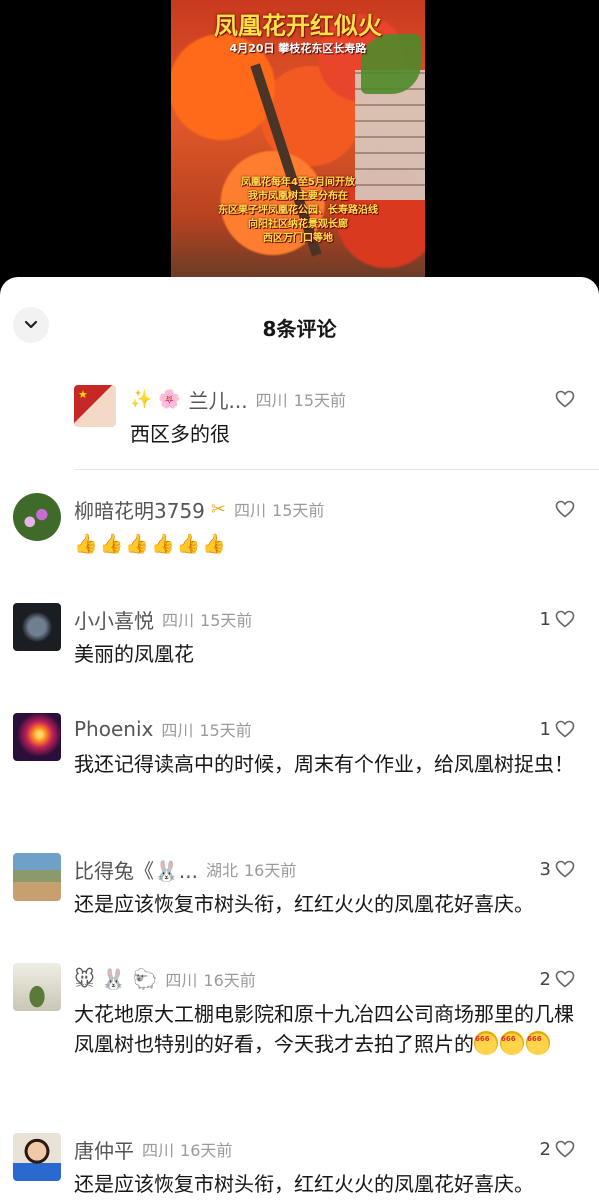 The width and height of the screenshot is (599, 1200). I want to click on sheet-header: 8条评论, so click(299, 325).